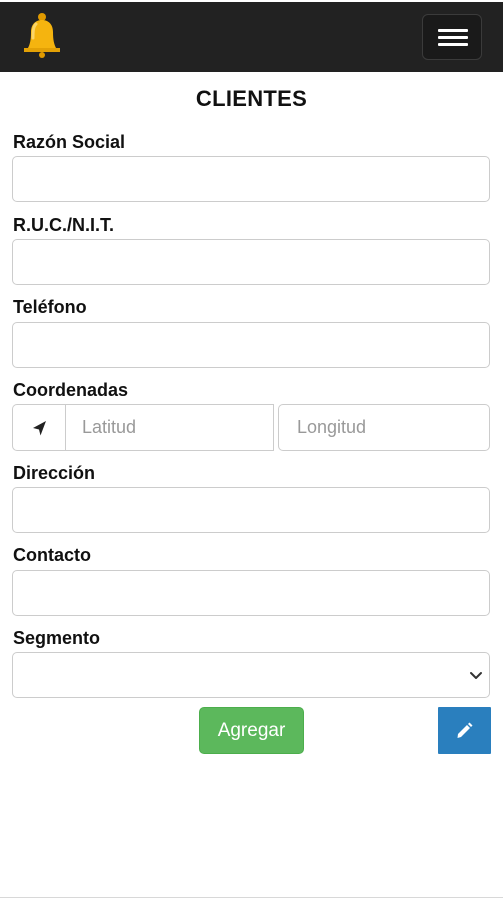 The height and width of the screenshot is (900, 503). What do you see at coordinates (251, 345) in the screenshot?
I see `telefono-input` at bounding box center [251, 345].